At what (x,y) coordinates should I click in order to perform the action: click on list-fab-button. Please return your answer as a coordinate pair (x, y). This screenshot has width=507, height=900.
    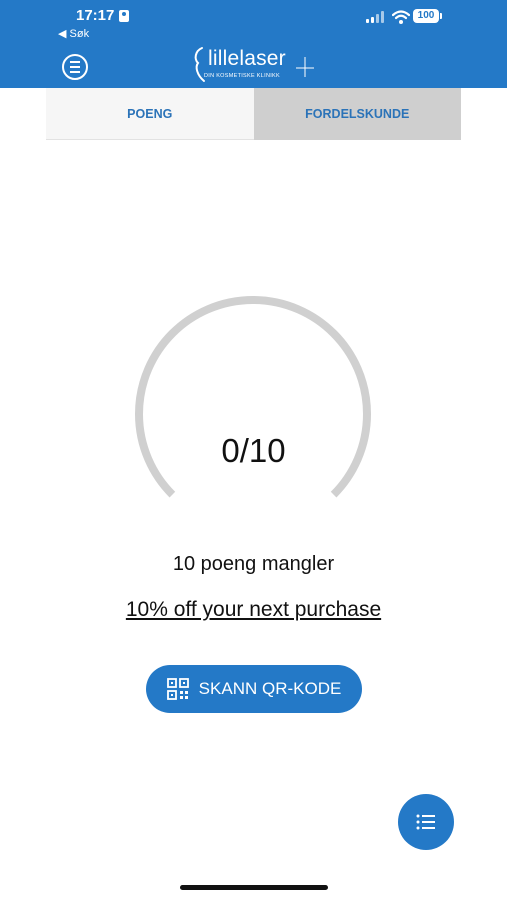
    Looking at the image, I should click on (426, 822).